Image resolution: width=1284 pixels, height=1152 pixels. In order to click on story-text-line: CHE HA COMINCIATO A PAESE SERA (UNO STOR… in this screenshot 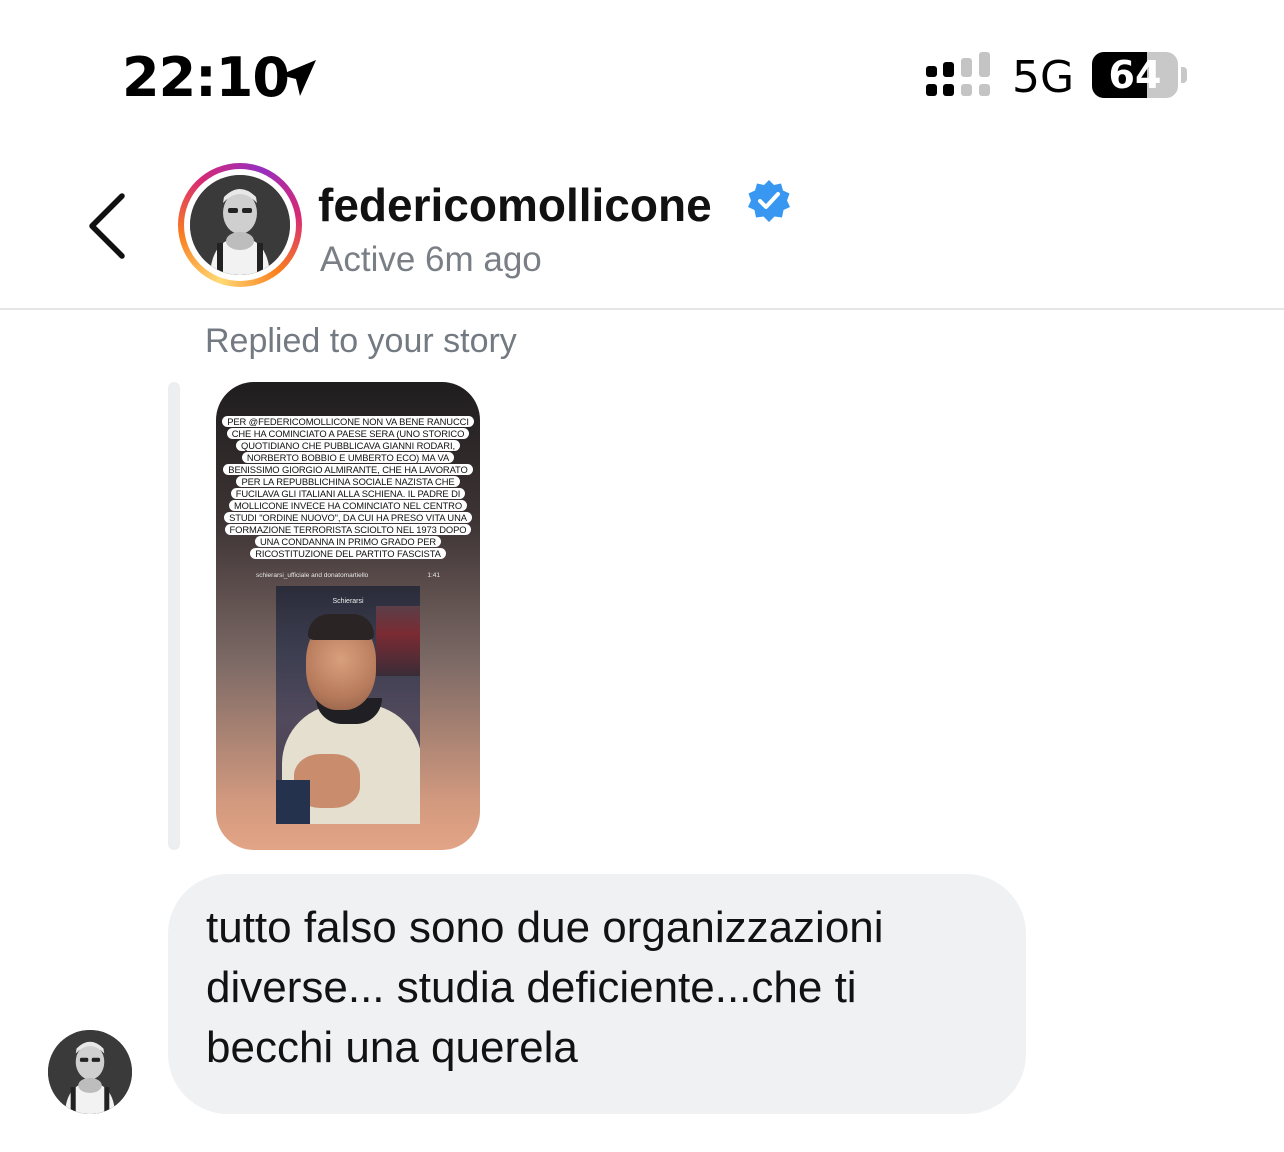, I will do `click(348, 433)`.